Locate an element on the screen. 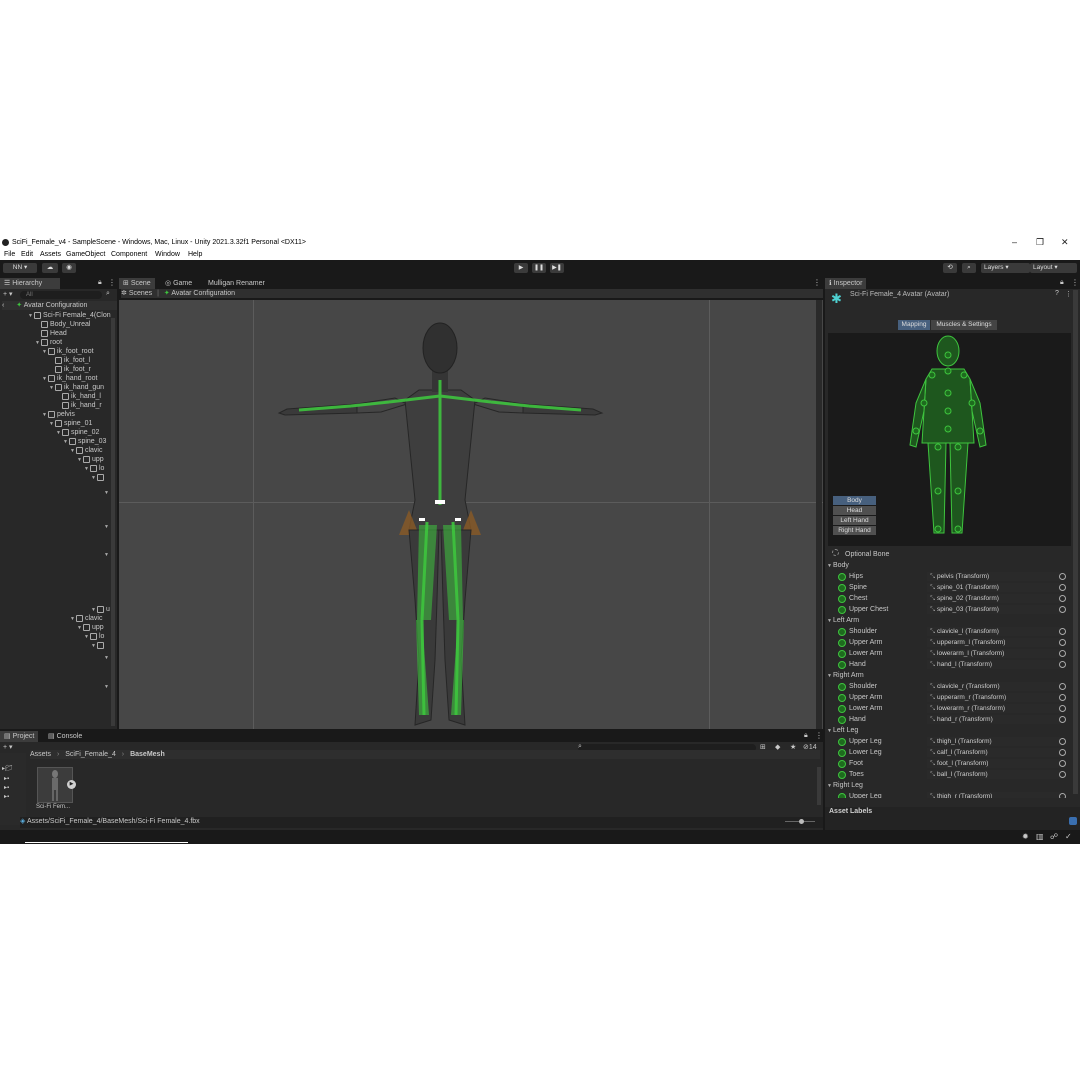  breadcrumb-assets: Assets is located at coordinates (40, 754).